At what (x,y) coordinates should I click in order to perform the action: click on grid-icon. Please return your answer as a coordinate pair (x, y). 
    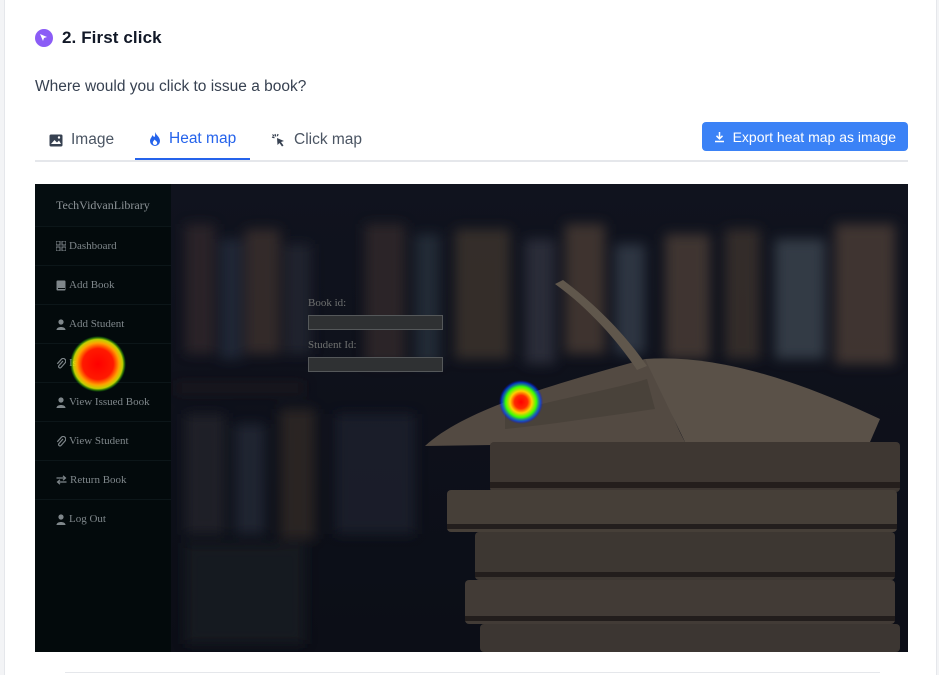
    Looking at the image, I should click on (61, 246).